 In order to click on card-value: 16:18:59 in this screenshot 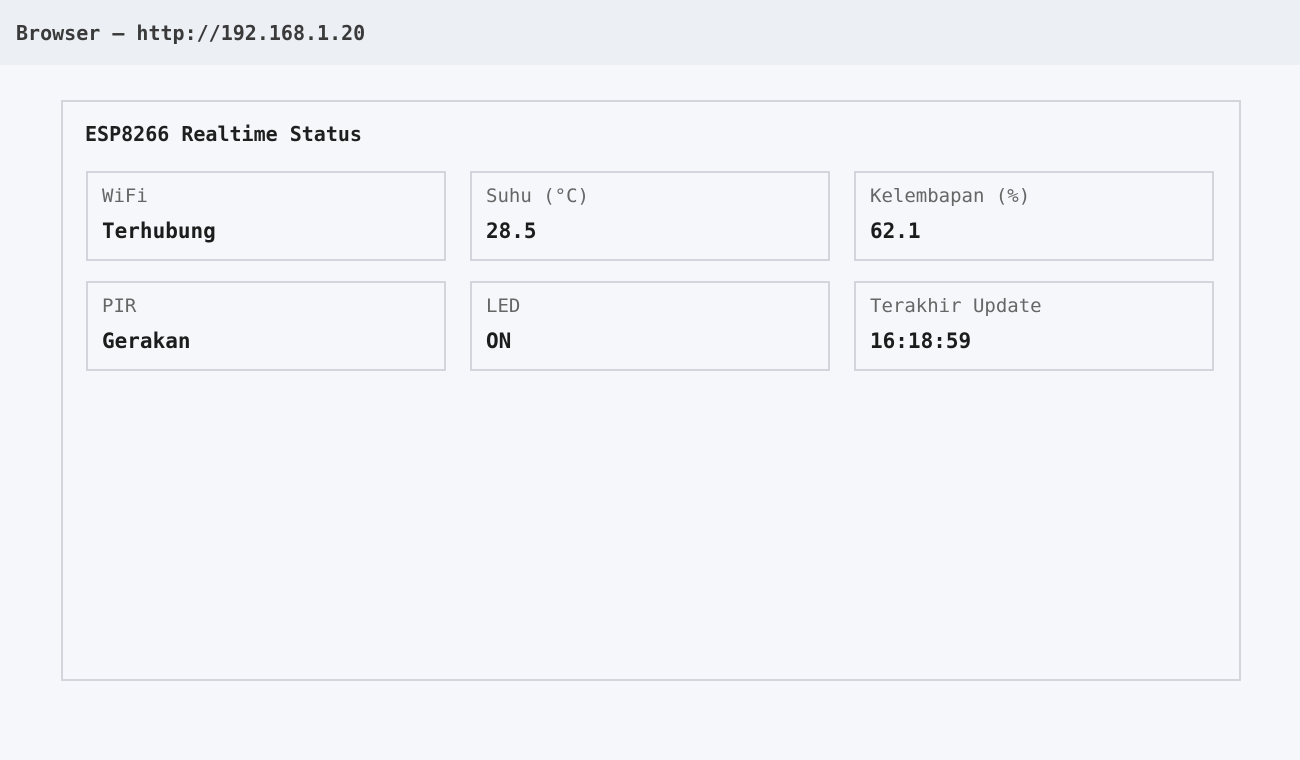, I will do `click(921, 341)`.